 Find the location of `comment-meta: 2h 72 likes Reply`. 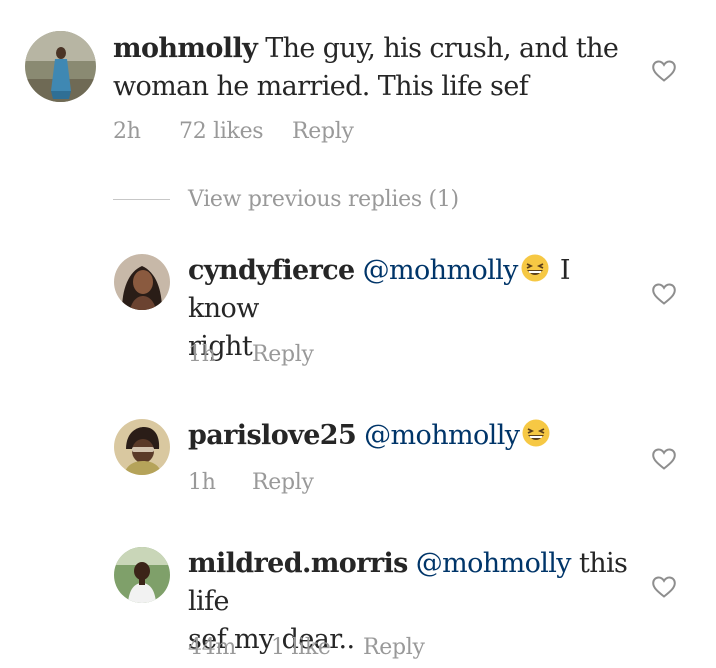

comment-meta: 2h 72 likes Reply is located at coordinates (263, 132).